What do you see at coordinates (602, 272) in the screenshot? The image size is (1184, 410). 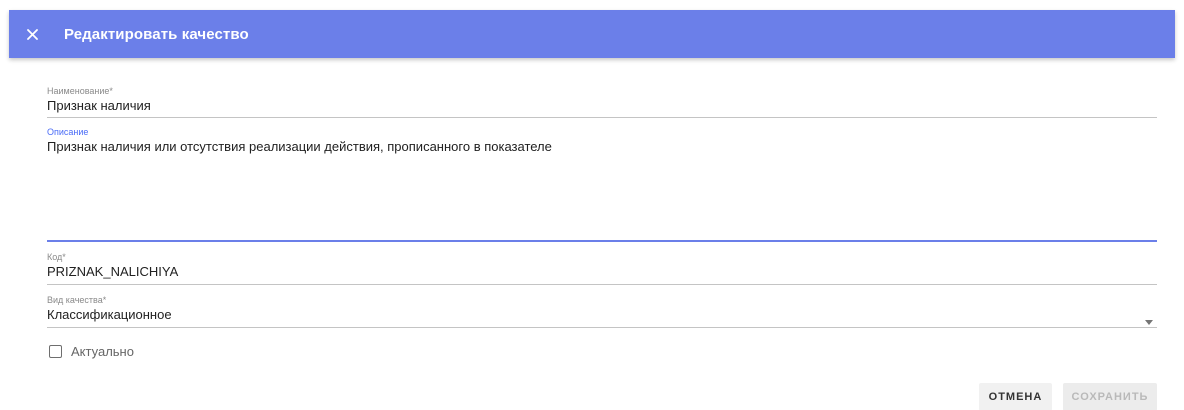 I see `code-input: PRIZNAK_NALICHIYA` at bounding box center [602, 272].